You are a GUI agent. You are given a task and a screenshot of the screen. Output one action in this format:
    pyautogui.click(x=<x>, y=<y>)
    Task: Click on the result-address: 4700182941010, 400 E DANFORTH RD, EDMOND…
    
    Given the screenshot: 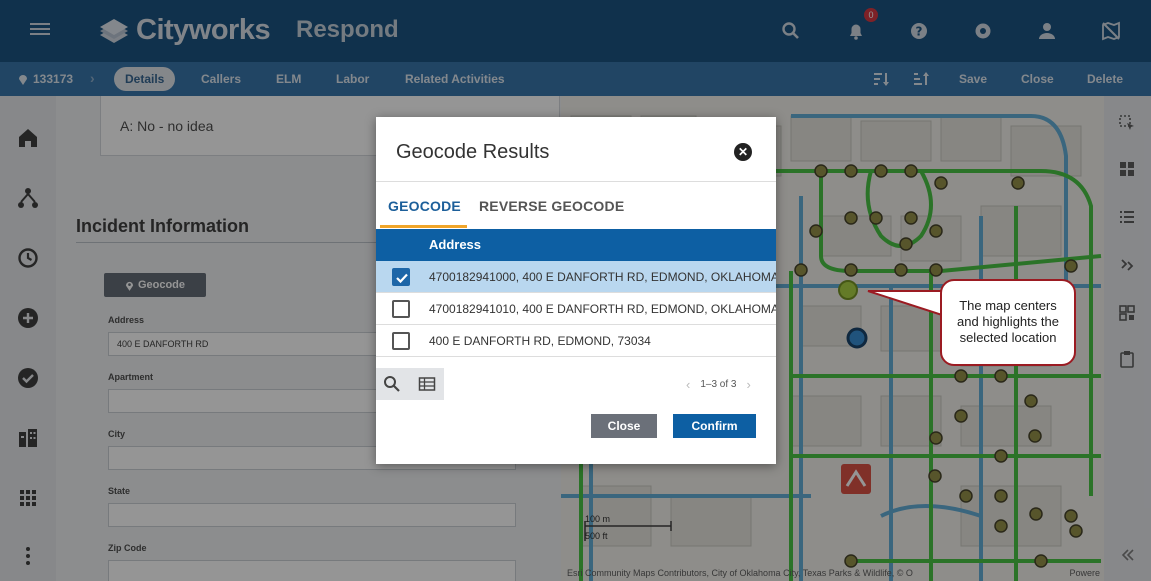 What is the action you would take?
    pyautogui.click(x=602, y=309)
    